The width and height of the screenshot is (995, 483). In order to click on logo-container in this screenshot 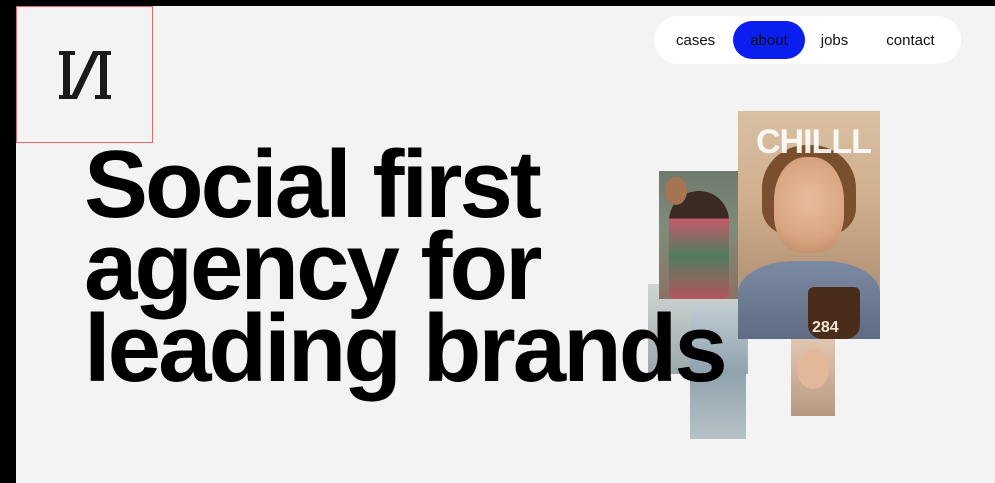, I will do `click(84, 74)`.